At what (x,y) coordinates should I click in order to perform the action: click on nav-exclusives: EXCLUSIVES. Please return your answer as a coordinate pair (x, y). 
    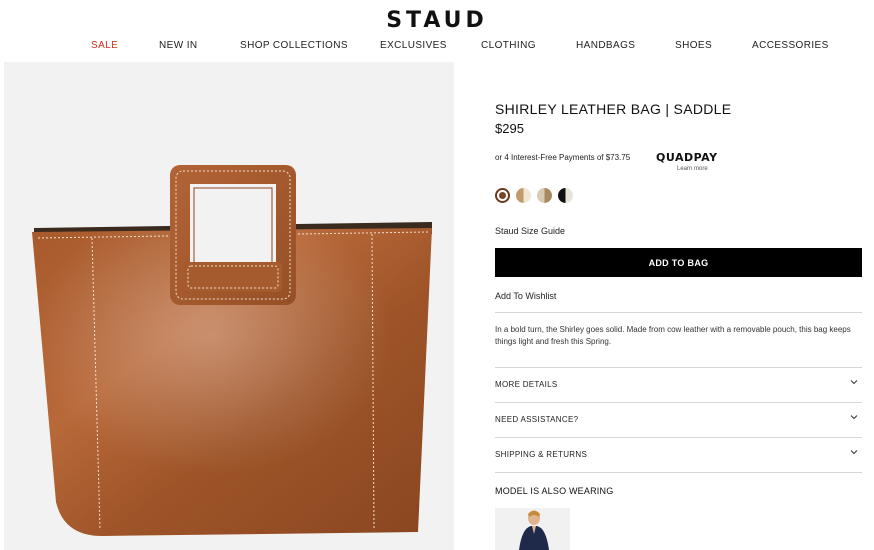
    Looking at the image, I should click on (413, 45).